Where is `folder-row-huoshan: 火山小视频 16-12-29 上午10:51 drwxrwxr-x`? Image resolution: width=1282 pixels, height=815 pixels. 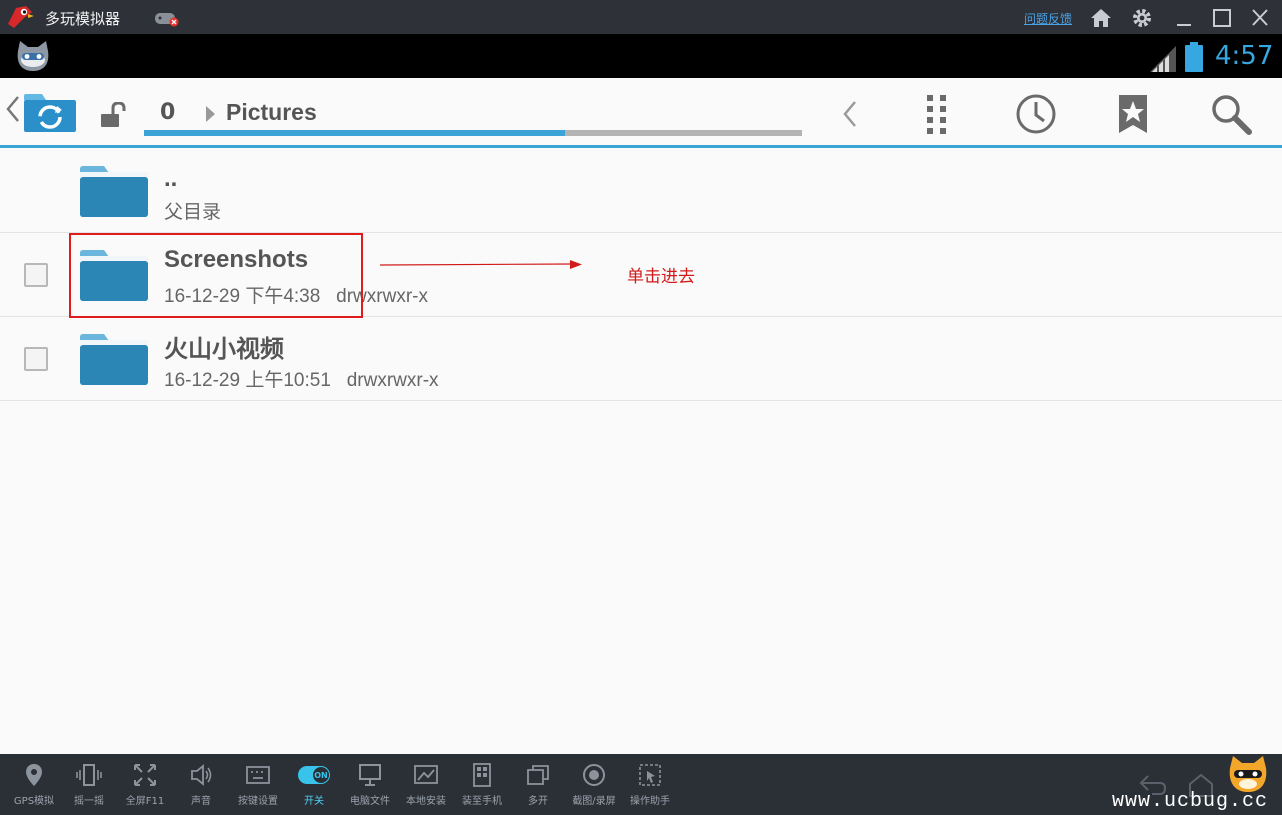
folder-row-huoshan: 火山小视频 16-12-29 上午10:51 drwxrwxr-x is located at coordinates (641, 359).